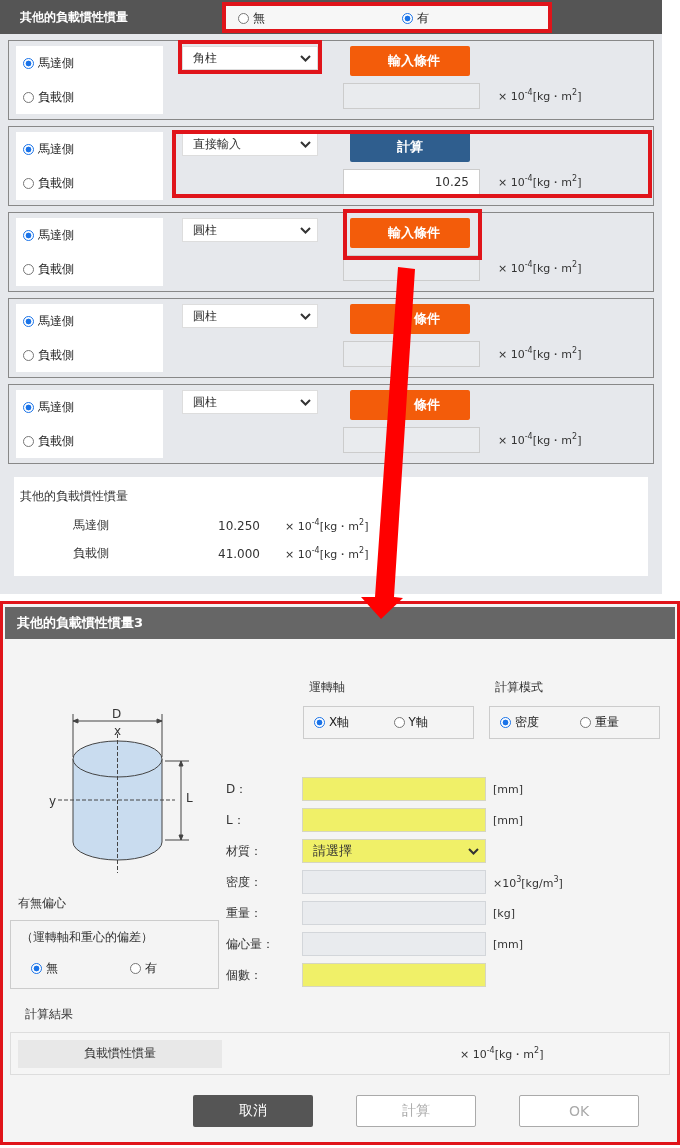 The width and height of the screenshot is (680, 1148). What do you see at coordinates (410, 147) in the screenshot?
I see `calculate-button: 計算` at bounding box center [410, 147].